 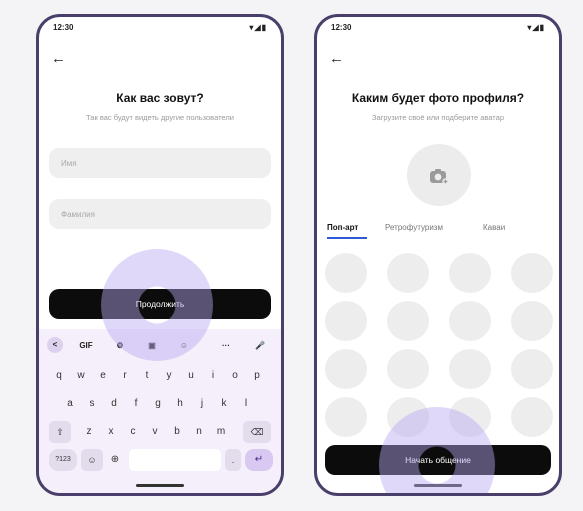 I want to click on key-h: h, so click(x=180, y=404).